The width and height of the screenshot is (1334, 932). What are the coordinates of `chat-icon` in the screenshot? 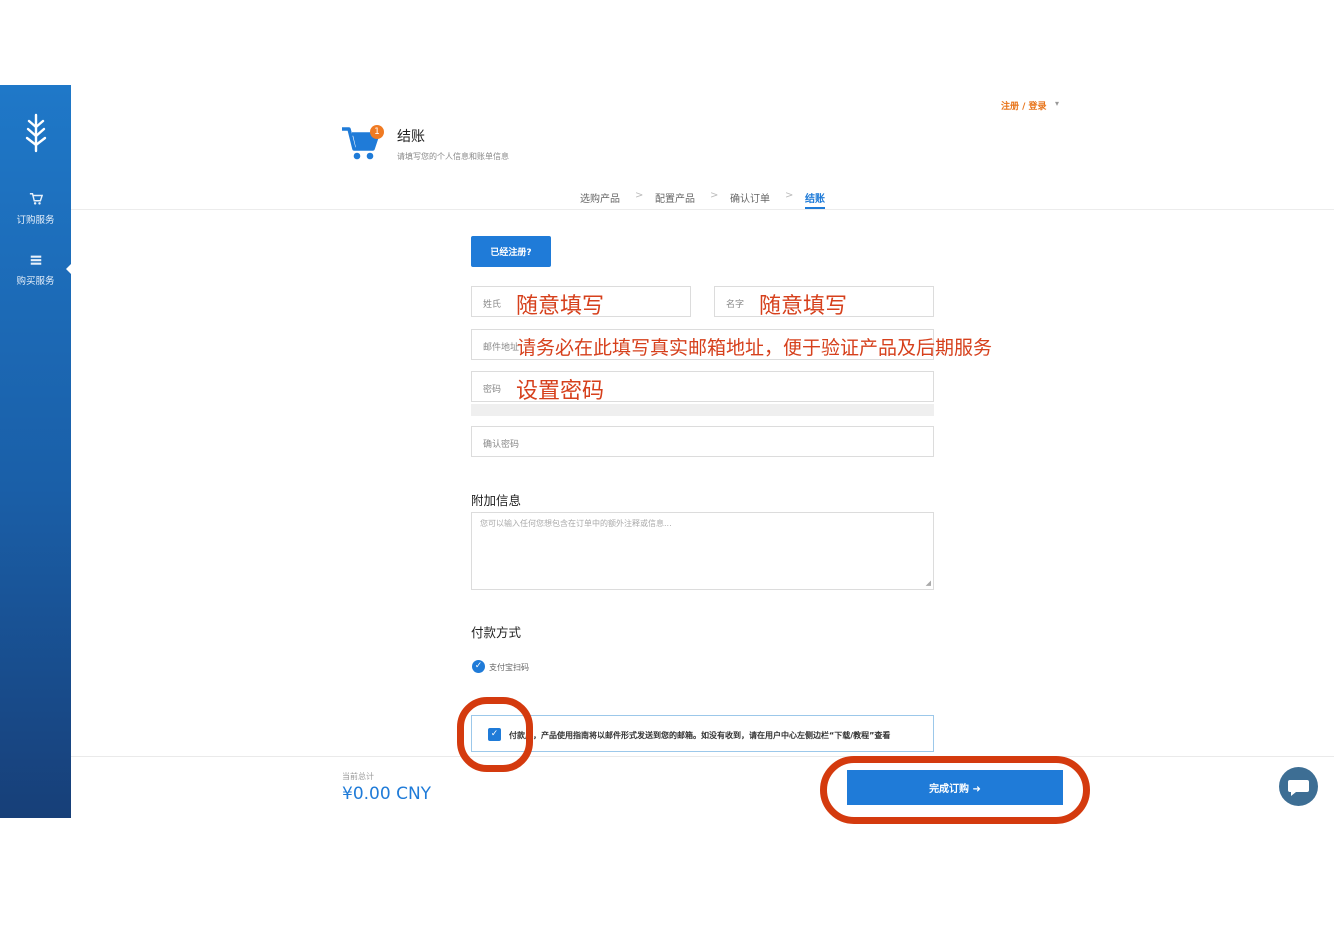 It's located at (1298, 788).